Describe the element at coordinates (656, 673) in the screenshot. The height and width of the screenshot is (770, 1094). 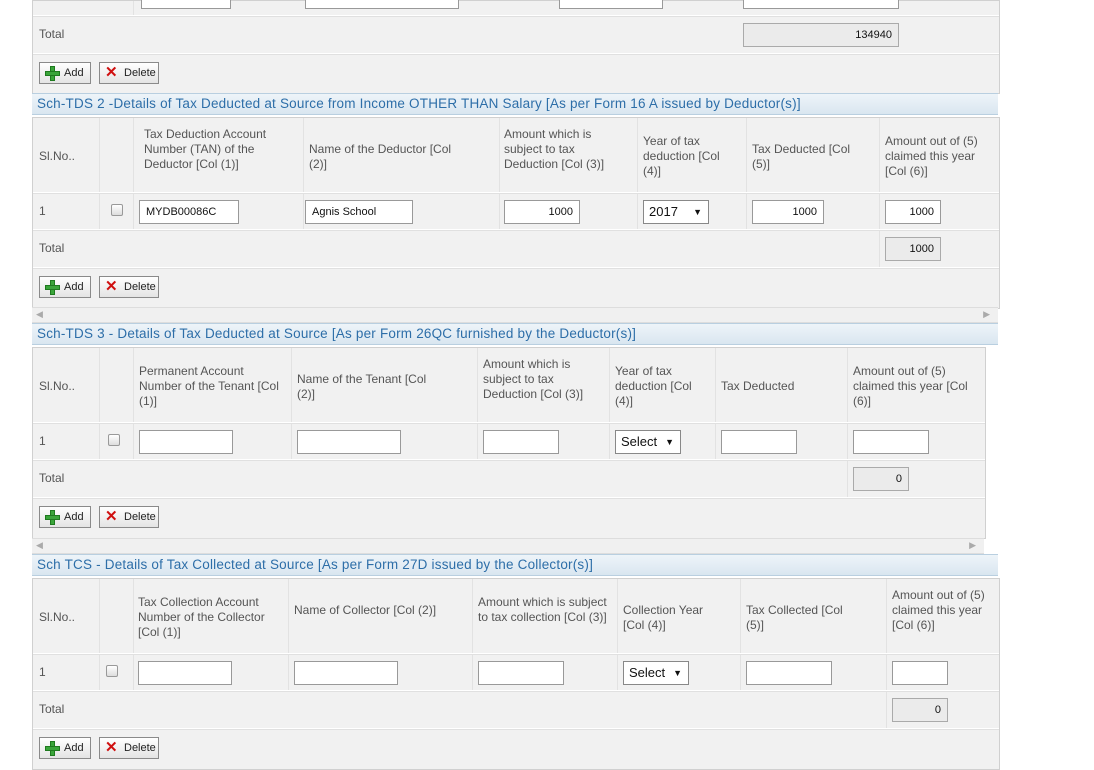
I see `collection-year-select: Select ▼` at that location.